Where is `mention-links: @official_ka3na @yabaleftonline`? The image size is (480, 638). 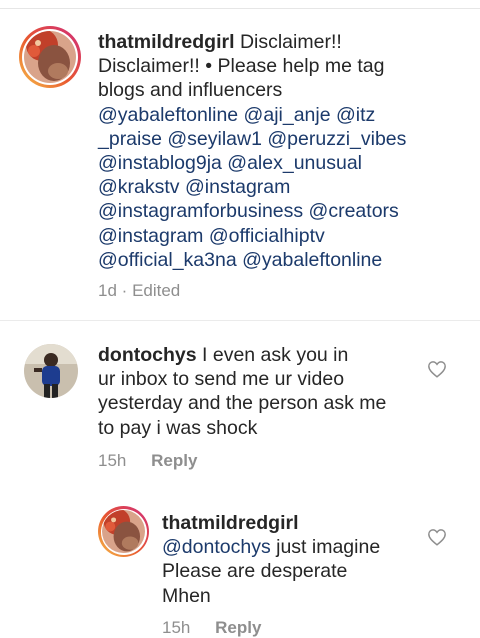 mention-links: @official_ka3na @yabaleftonline is located at coordinates (283, 260).